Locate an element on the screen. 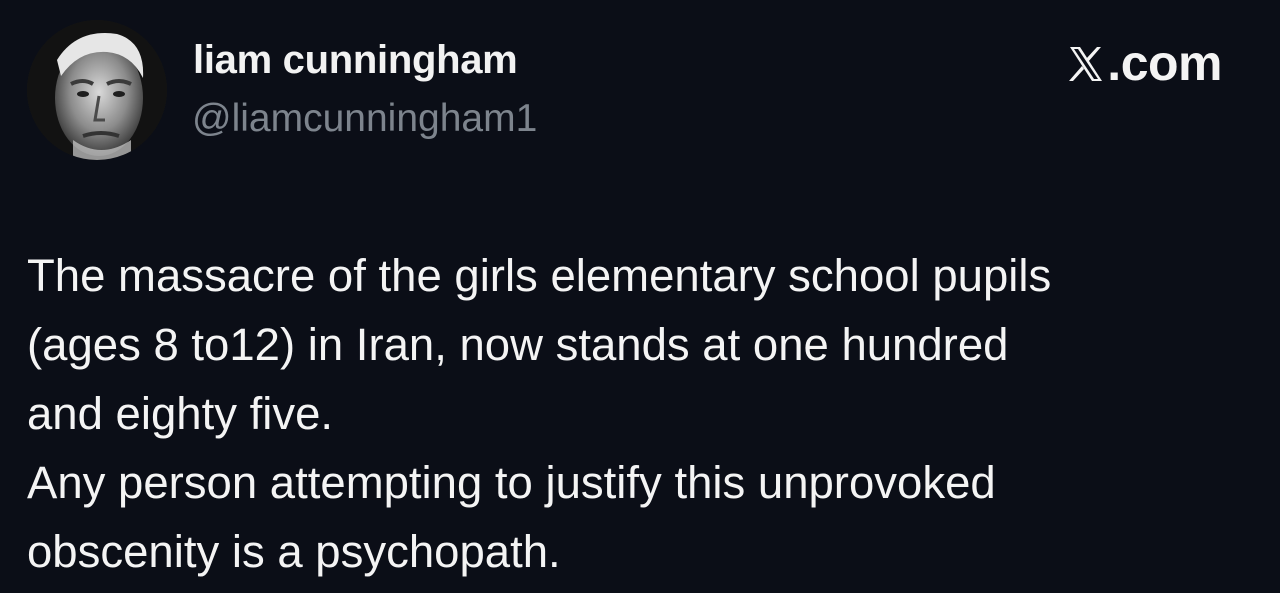 The height and width of the screenshot is (593, 1280). tweet-line: obscenity is a psychopath. is located at coordinates (294, 551).